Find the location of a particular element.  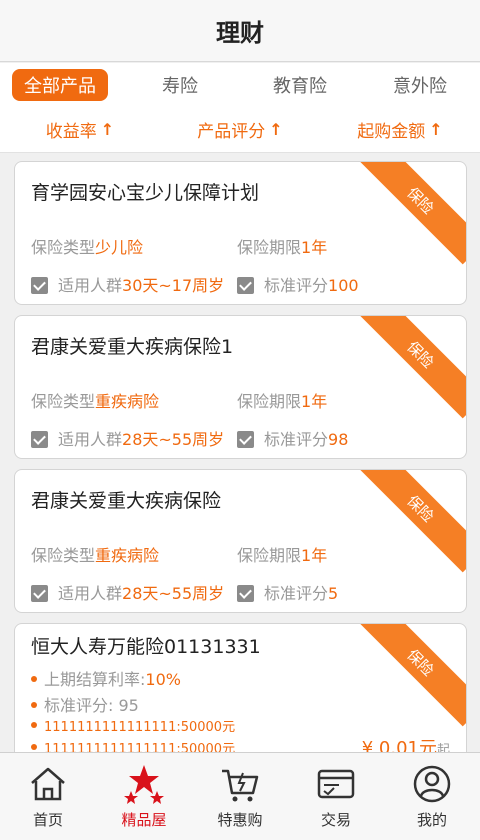

product-name: 育学园安心宝少儿保障计划 is located at coordinates (145, 193).